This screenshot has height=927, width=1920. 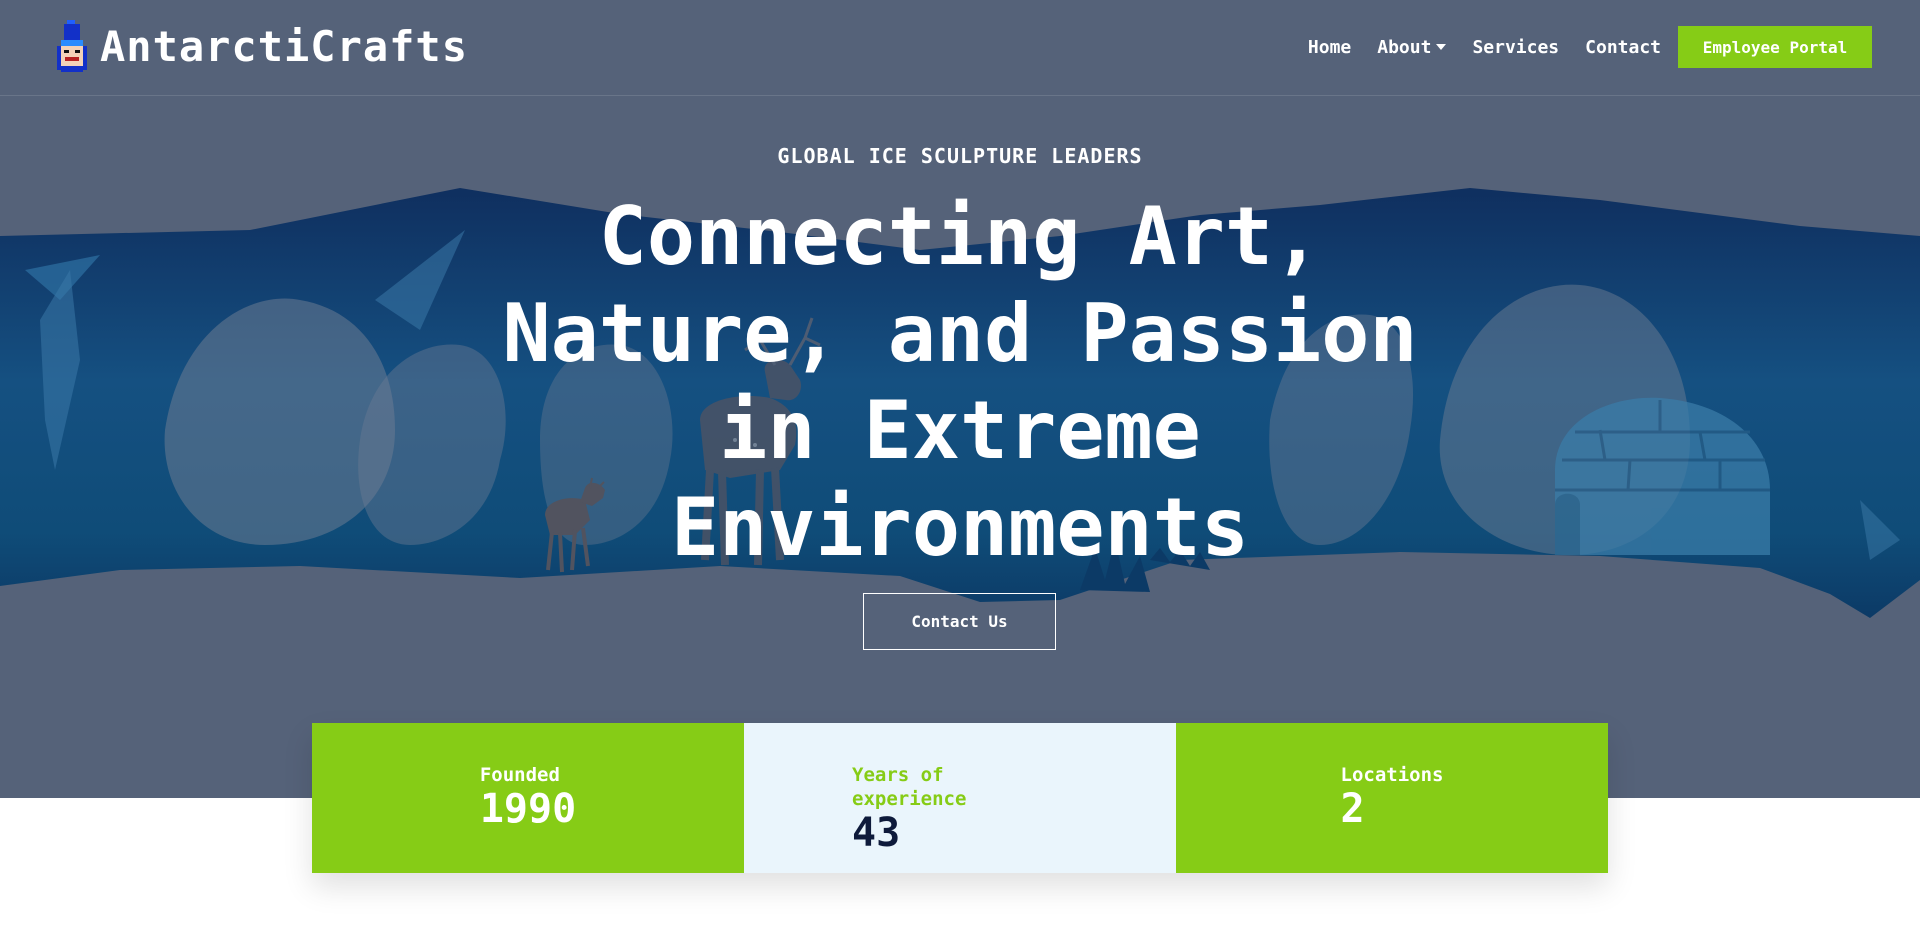 What do you see at coordinates (1392, 775) in the screenshot?
I see `stat-label: Locations` at bounding box center [1392, 775].